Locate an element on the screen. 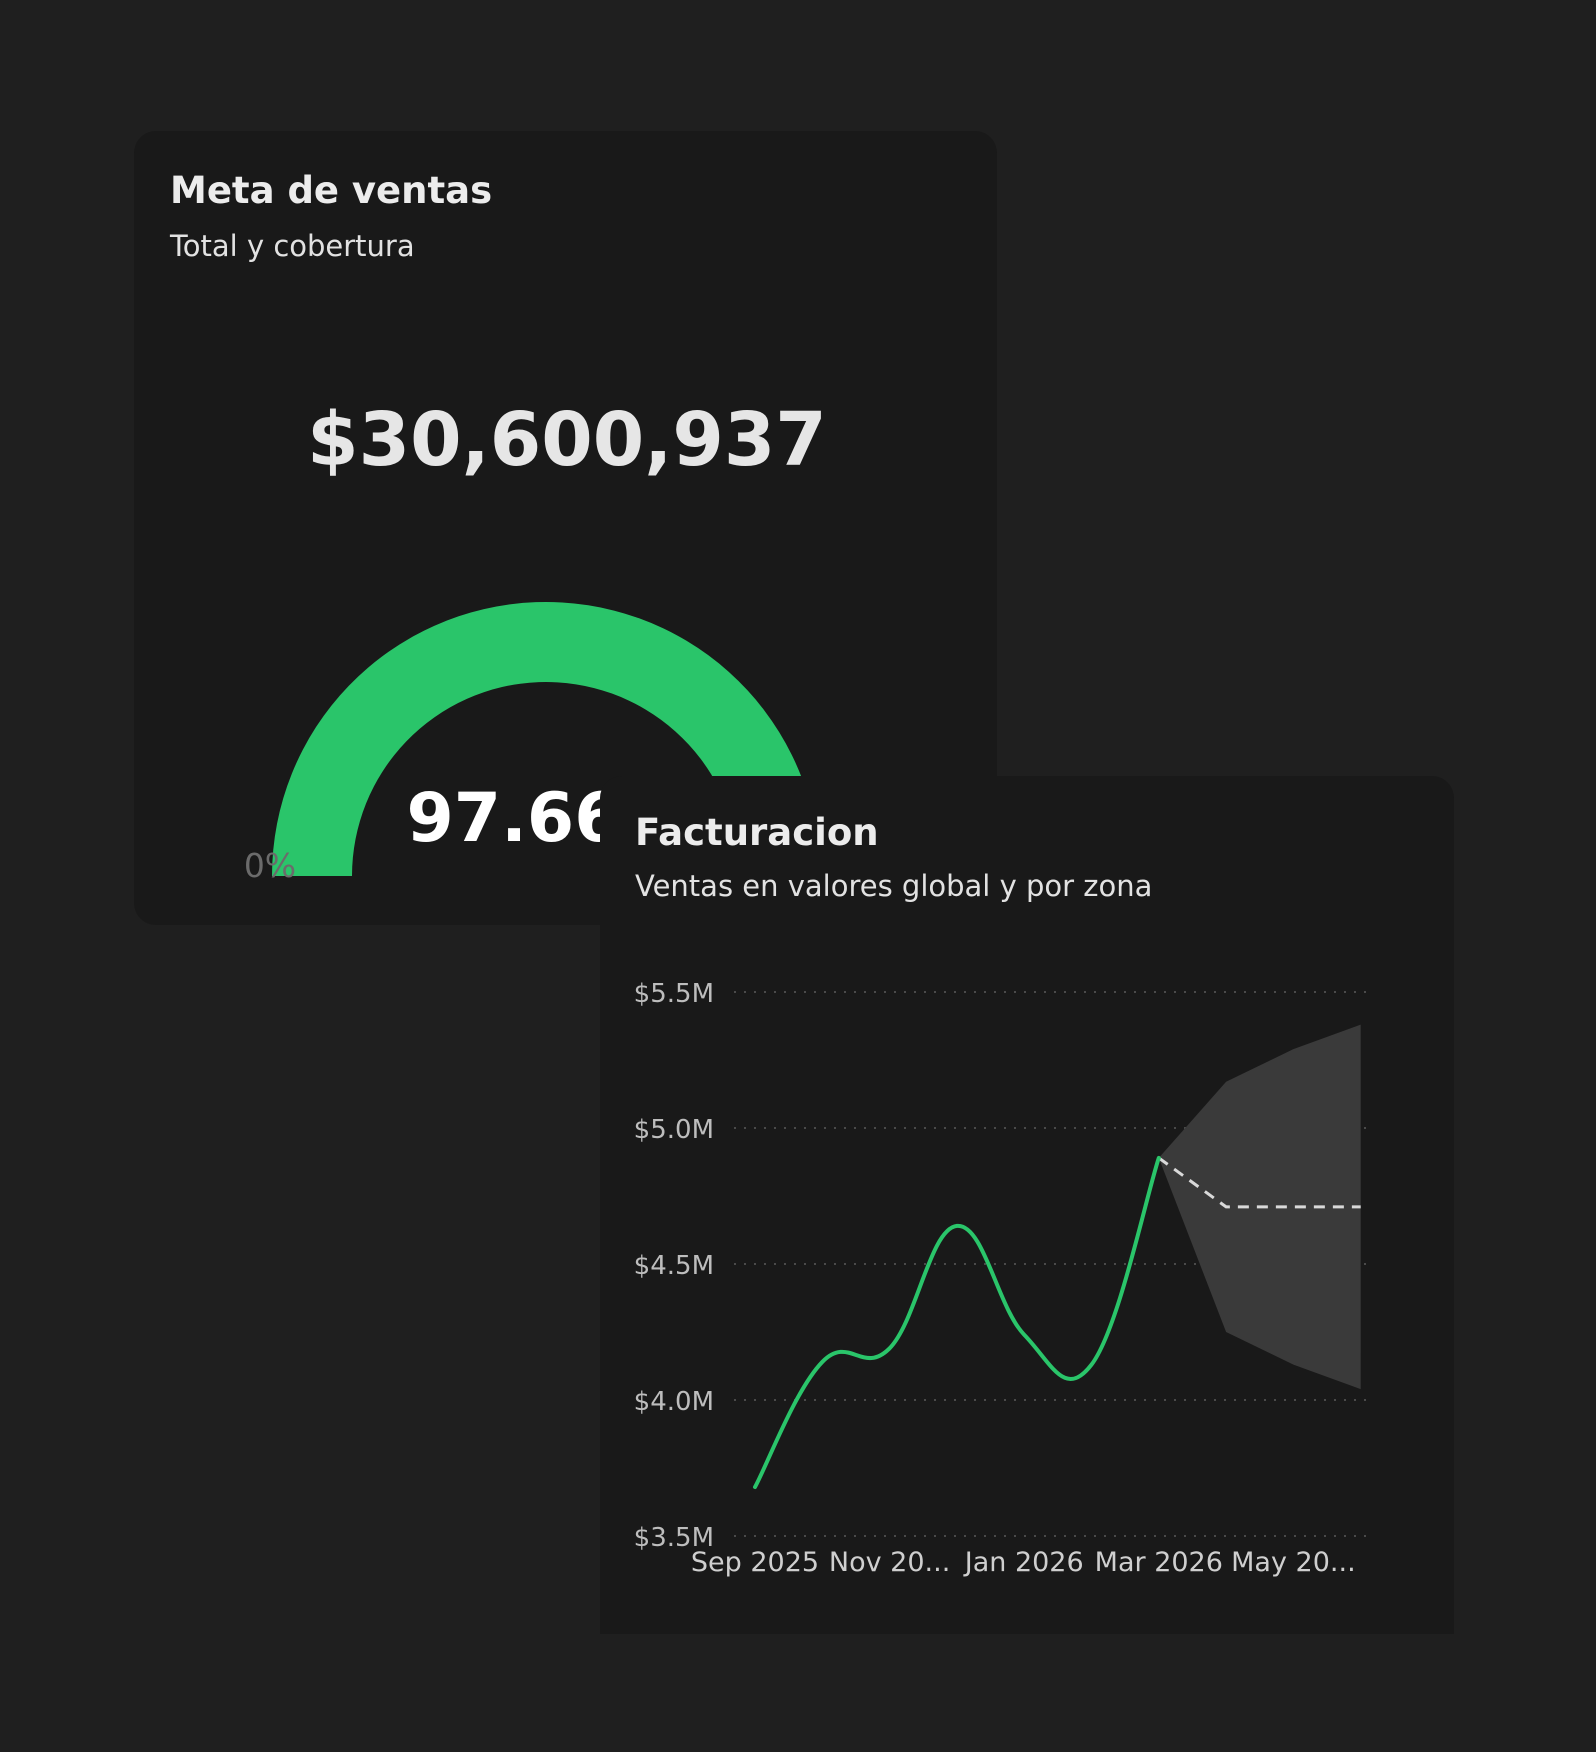 This screenshot has height=1752, width=1596. y-tick-label: $5.0M is located at coordinates (674, 1130).